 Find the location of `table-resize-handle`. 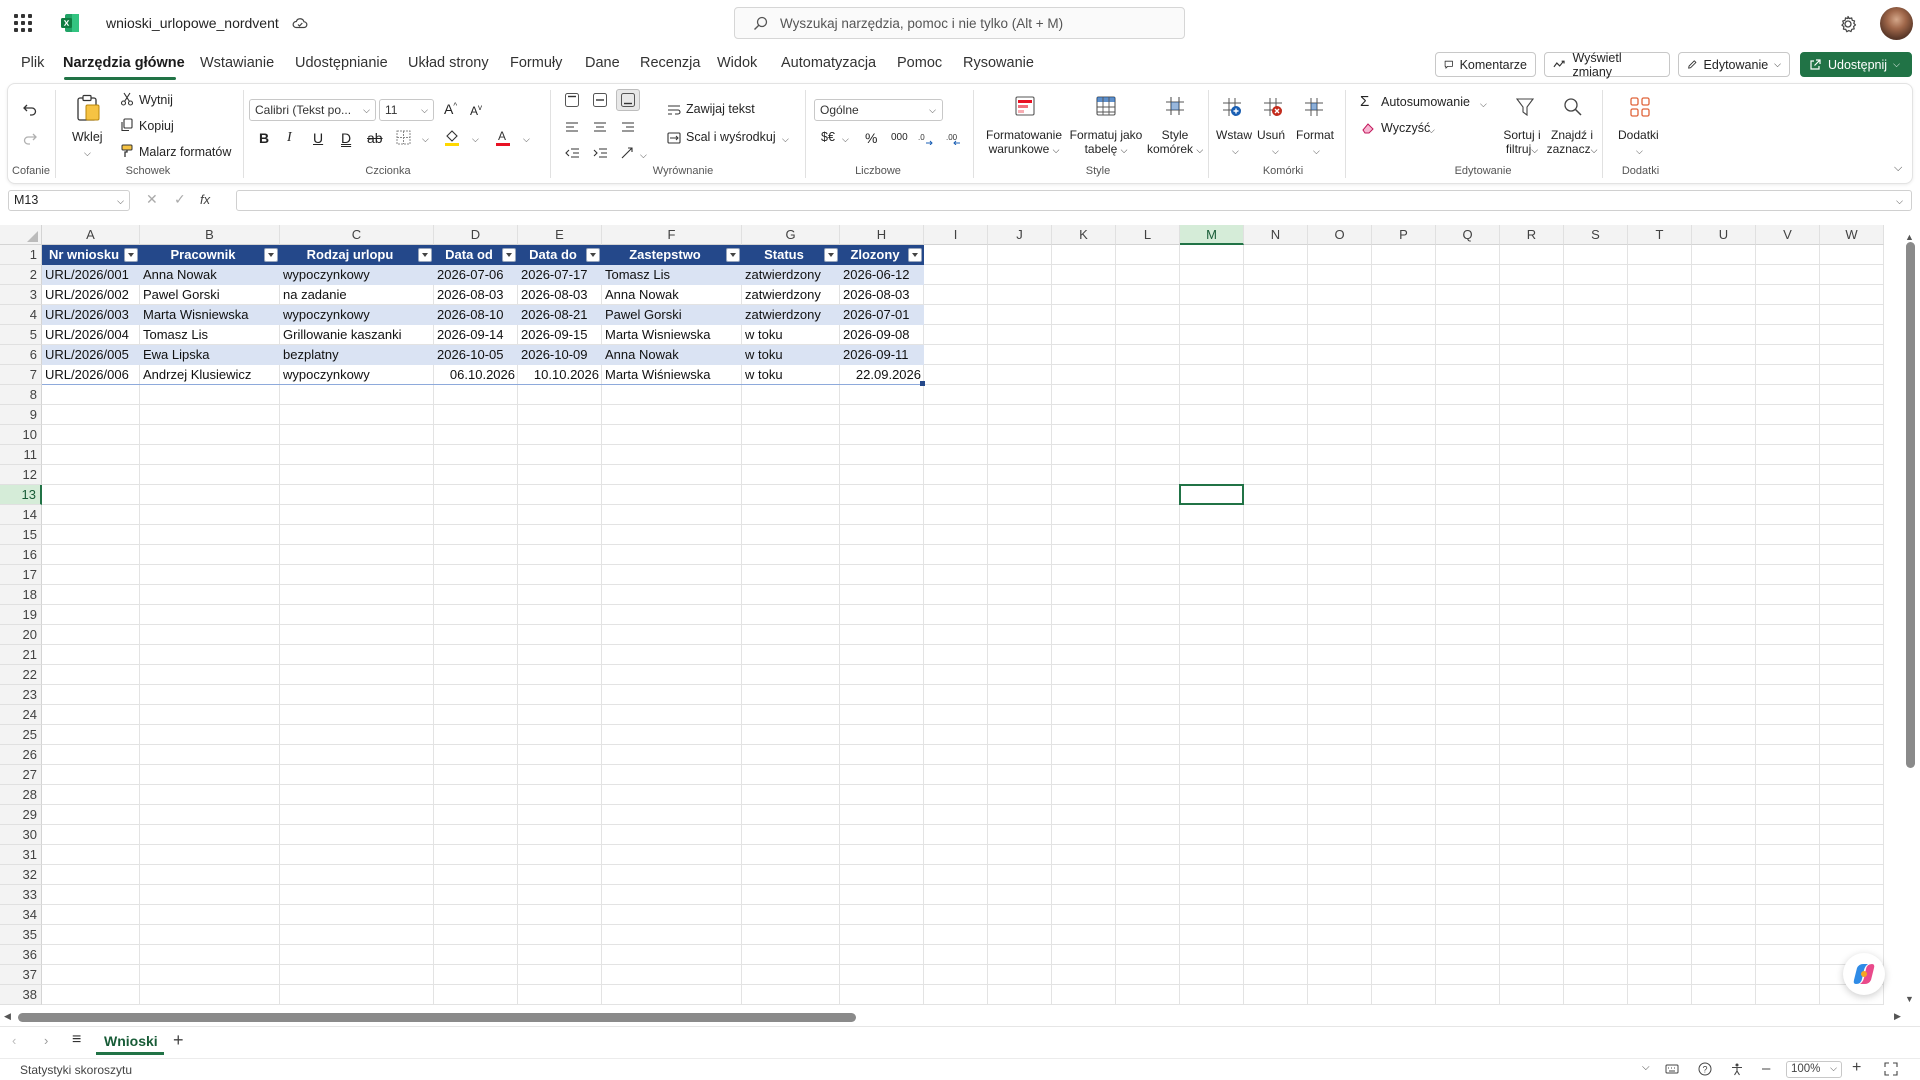

table-resize-handle is located at coordinates (922, 383).